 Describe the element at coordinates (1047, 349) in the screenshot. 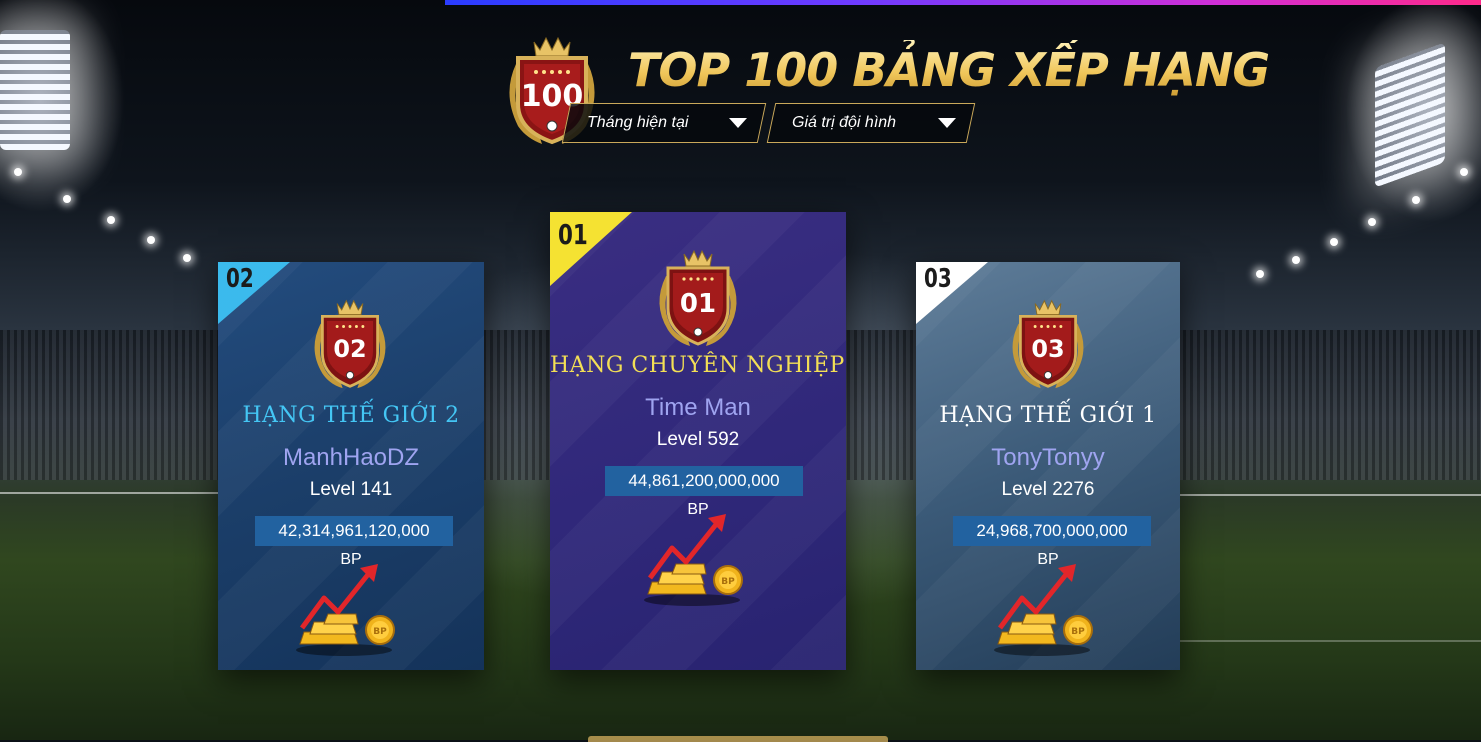

I see `badge-number: 03` at that location.